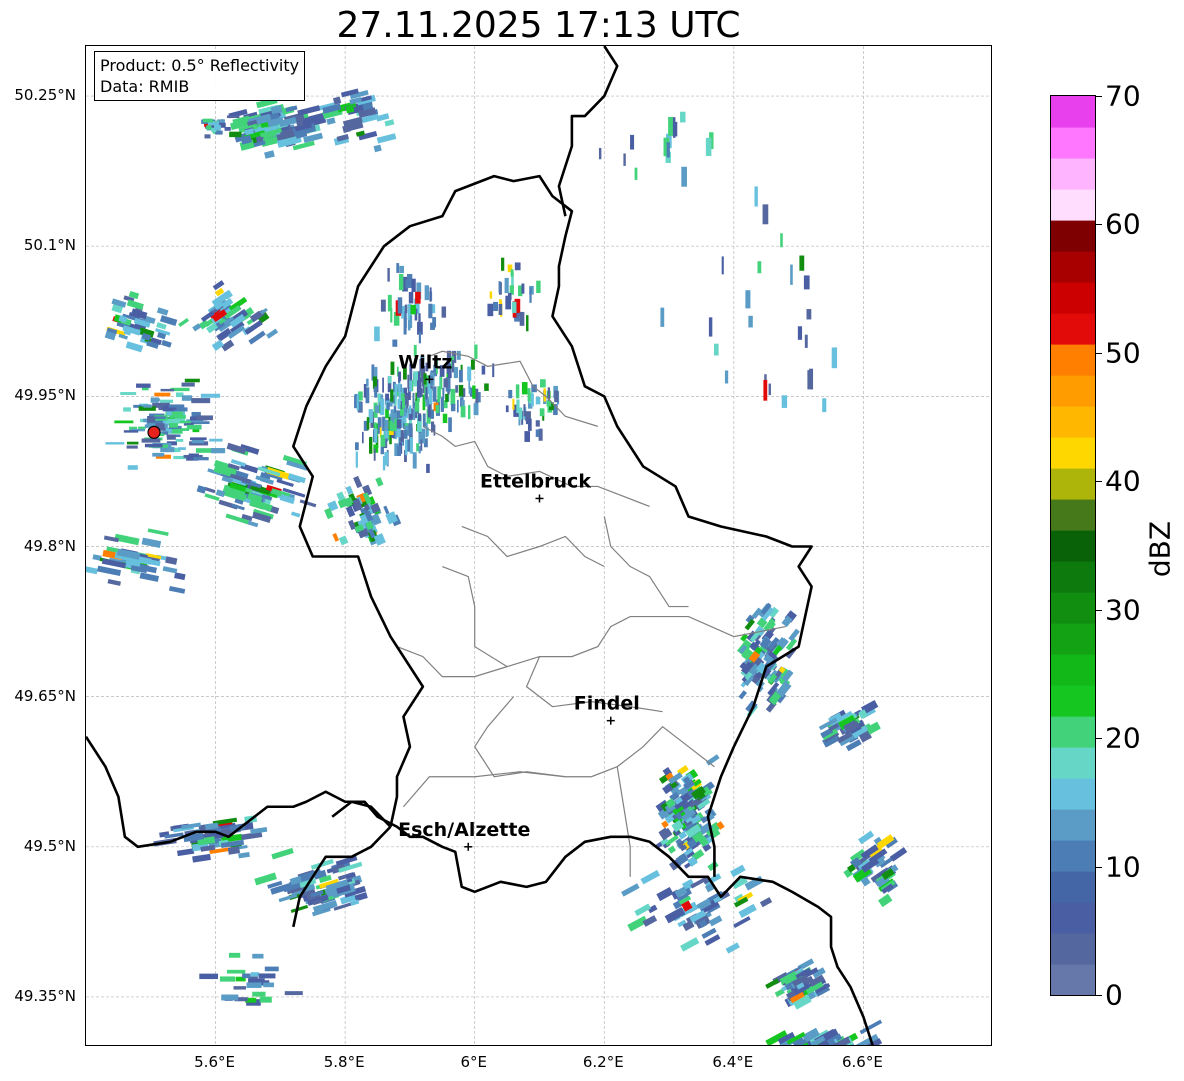 The width and height of the screenshot is (1184, 1081). I want to click on lon-tick-label: 5.6°E, so click(214, 1062).